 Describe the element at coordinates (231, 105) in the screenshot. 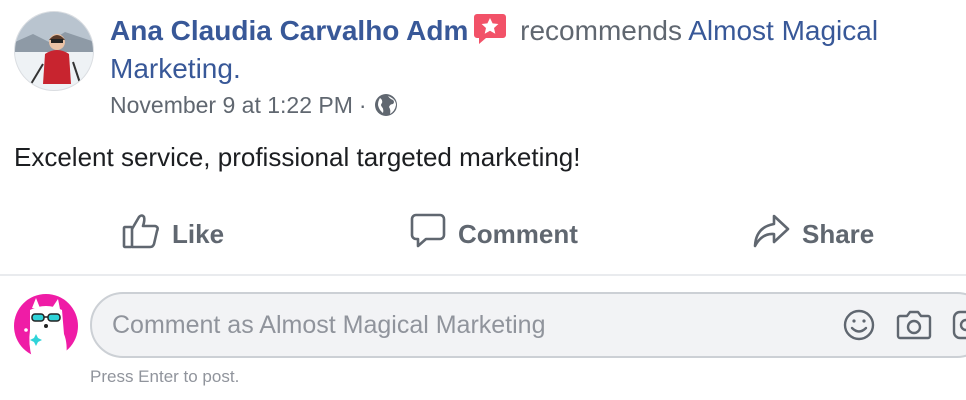

I see `post-timestamp: November 9 at 1:22 PM` at that location.